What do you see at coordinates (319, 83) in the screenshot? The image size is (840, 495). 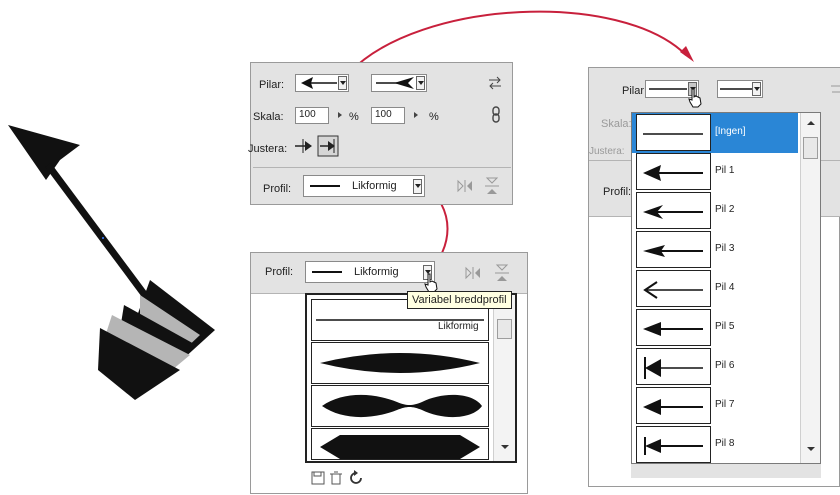 I see `arrow-left-icon` at bounding box center [319, 83].